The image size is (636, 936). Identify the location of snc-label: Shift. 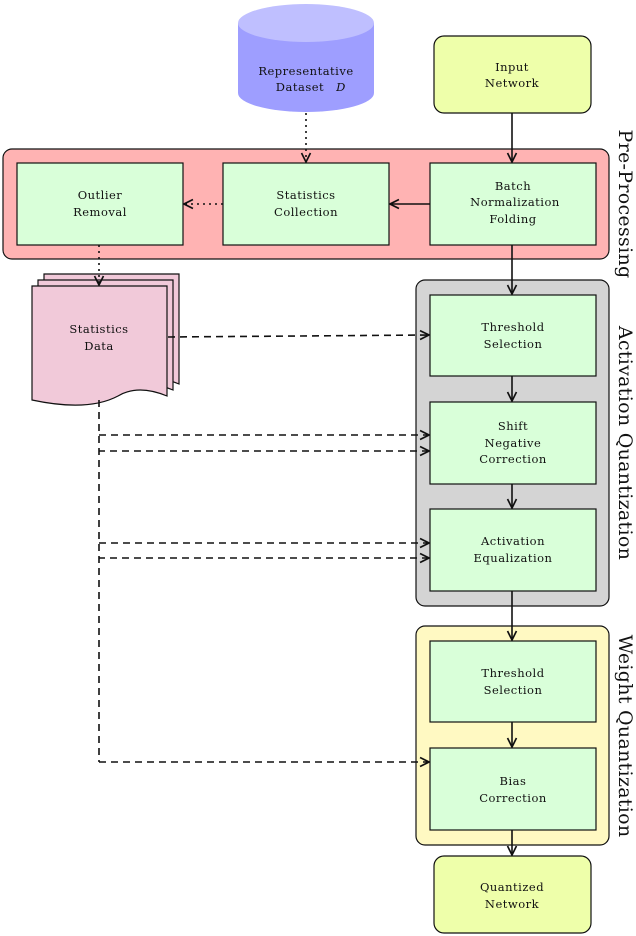
(513, 426).